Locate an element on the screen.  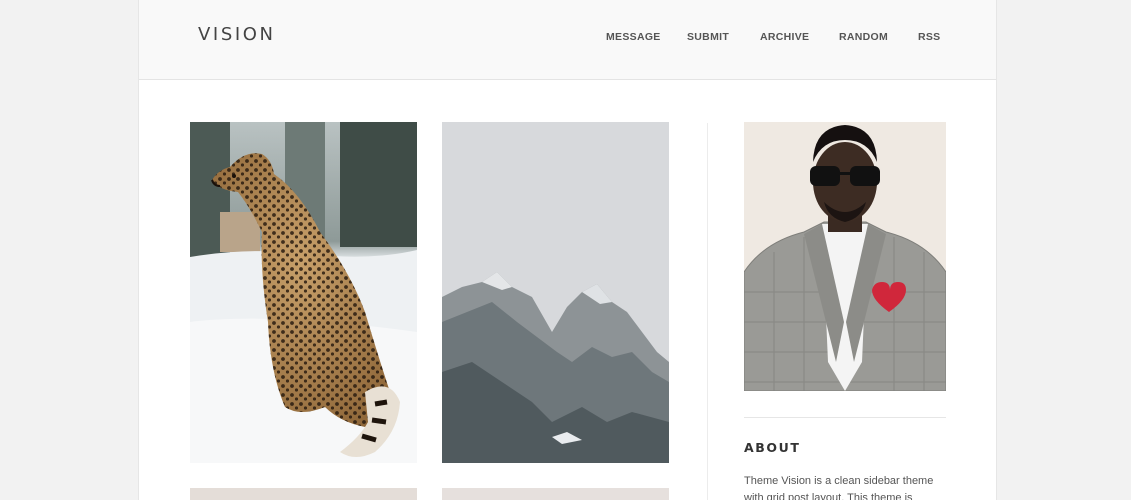
nav-item-submit: SUBMIT is located at coordinates (708, 37).